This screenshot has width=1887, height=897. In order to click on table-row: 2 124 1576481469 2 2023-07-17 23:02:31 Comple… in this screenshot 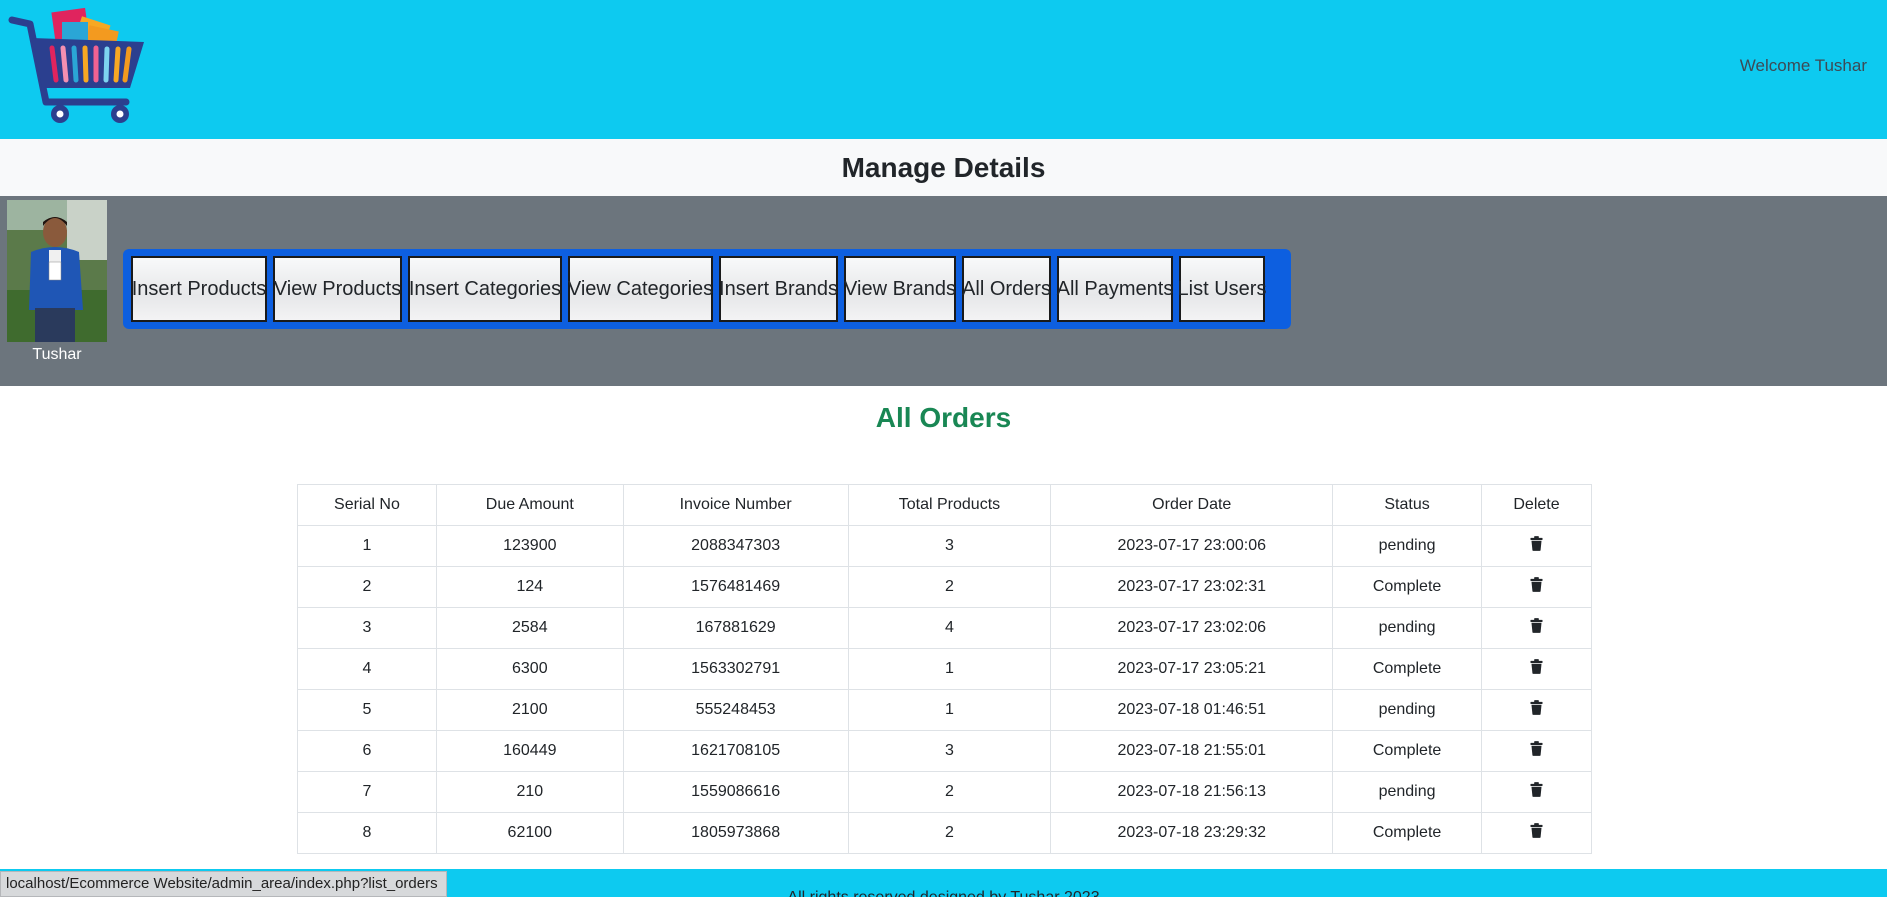, I will do `click(944, 587)`.